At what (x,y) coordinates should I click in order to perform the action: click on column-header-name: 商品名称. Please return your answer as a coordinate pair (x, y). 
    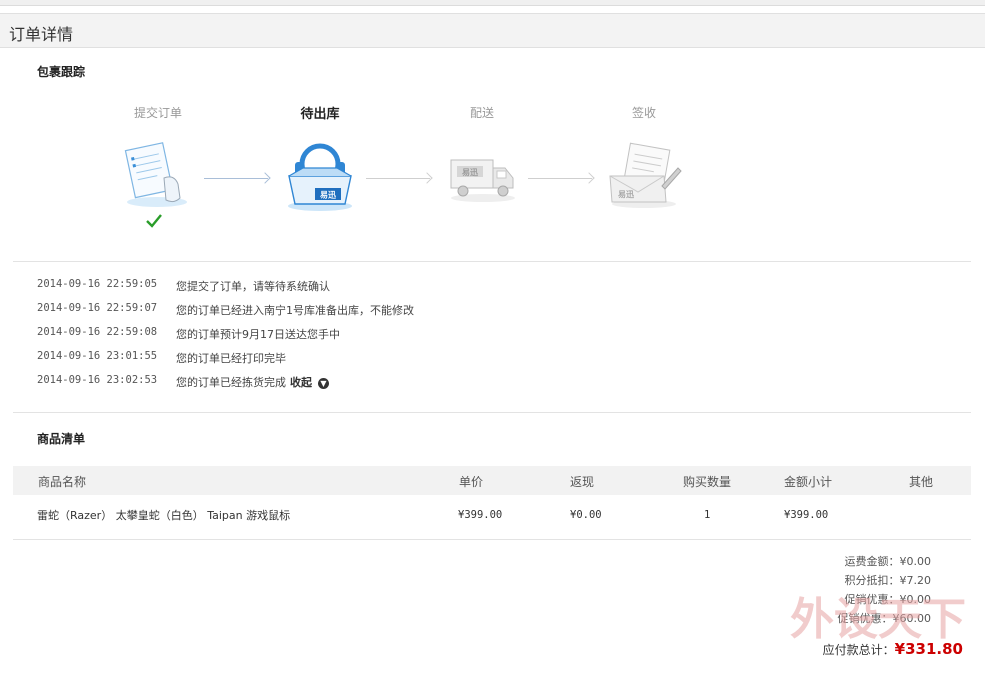
    Looking at the image, I should click on (62, 482).